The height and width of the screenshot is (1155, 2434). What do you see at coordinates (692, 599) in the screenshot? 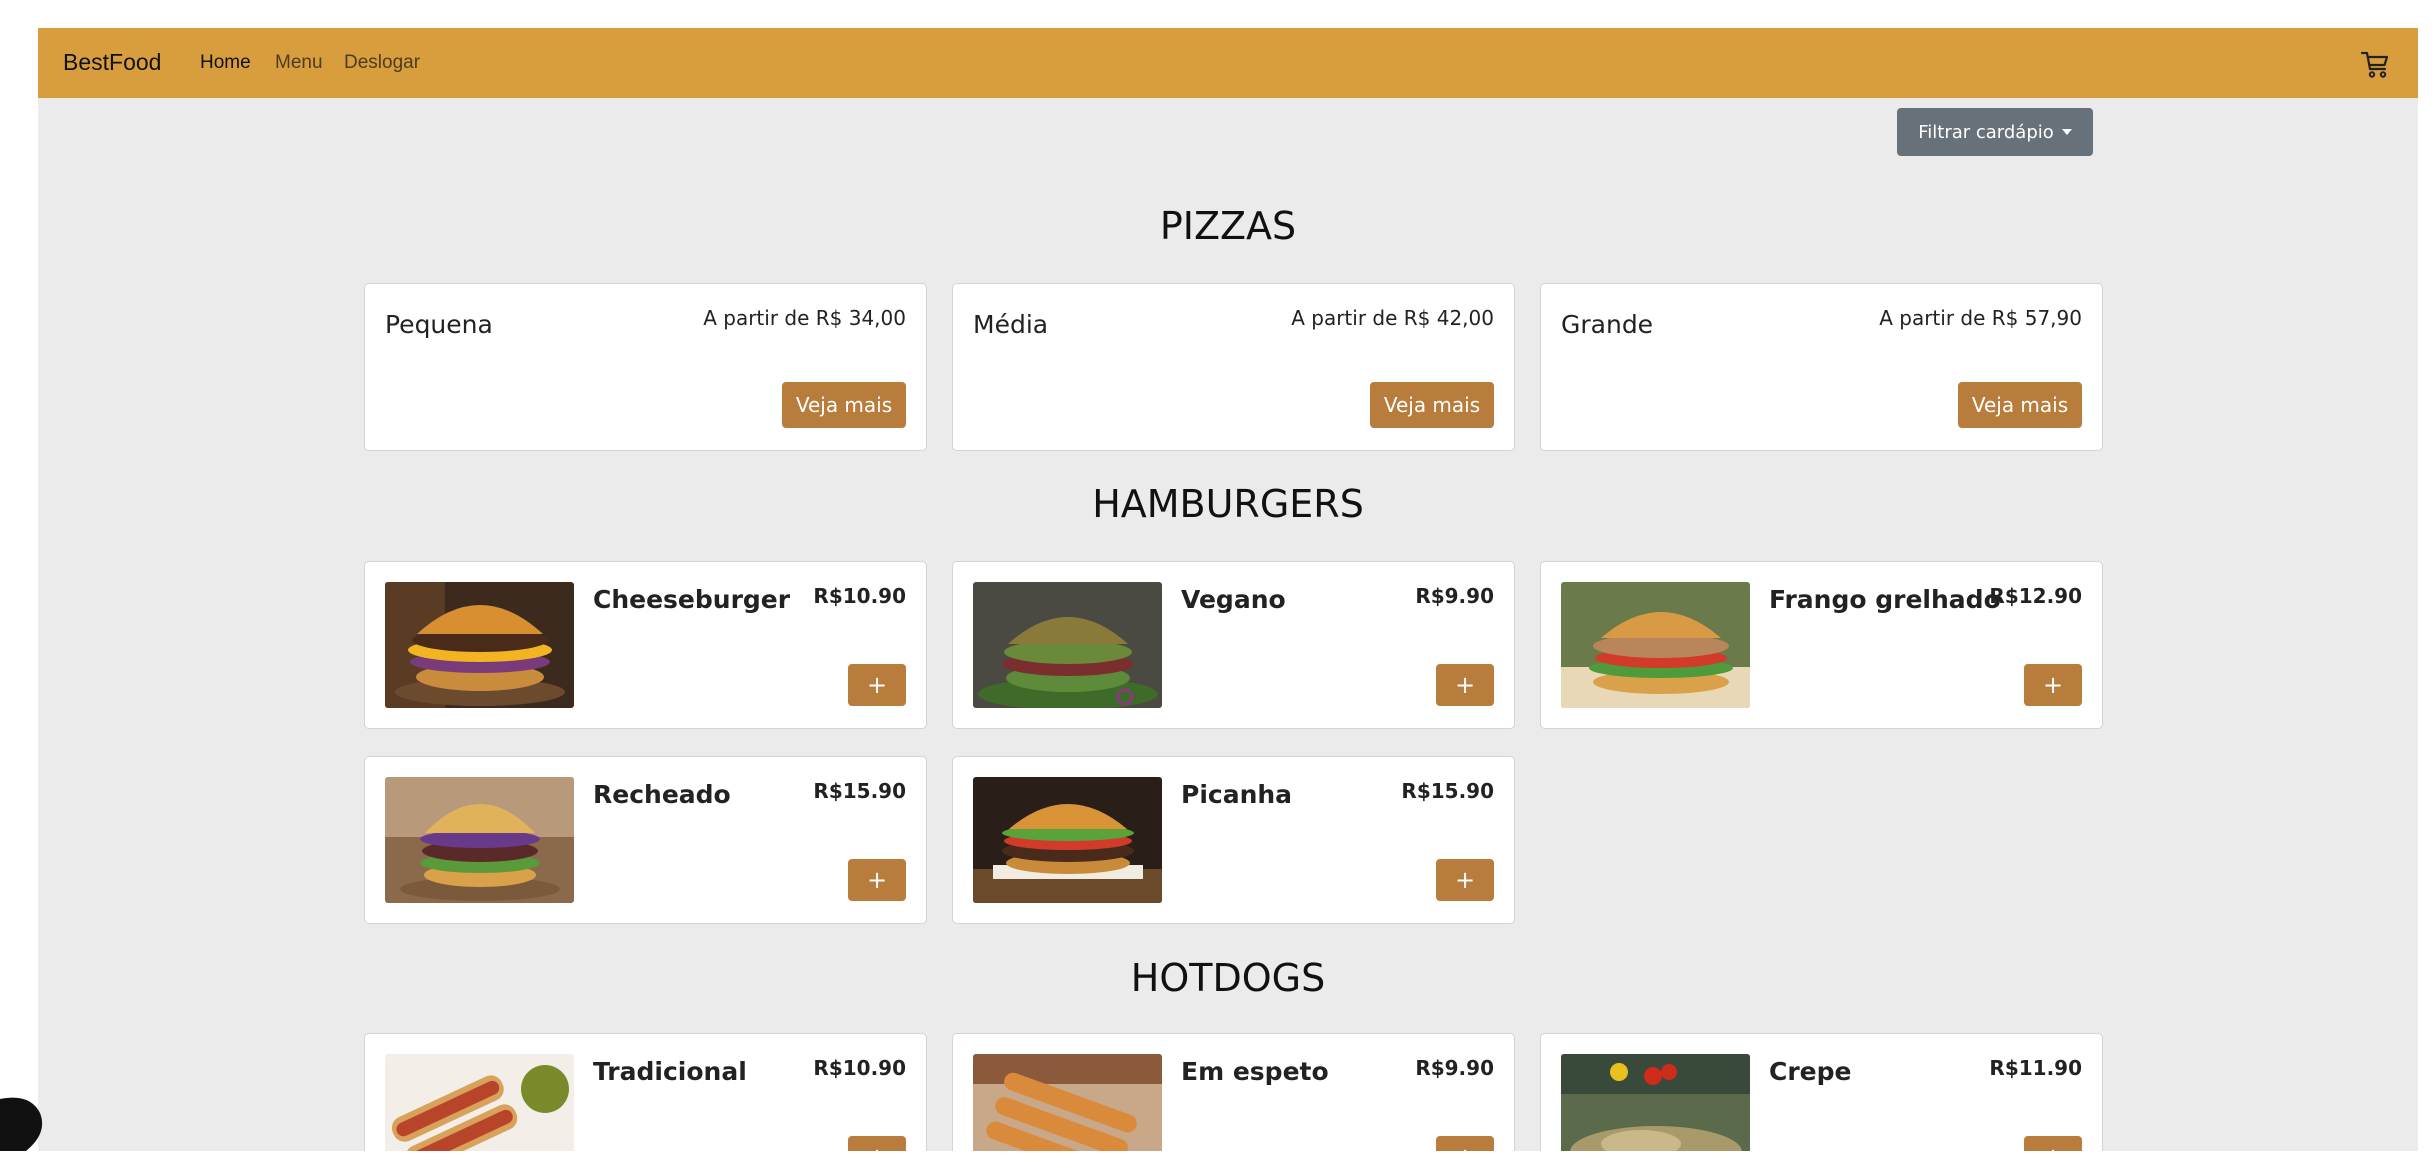
I see `item-name: Cheeseburger` at bounding box center [692, 599].